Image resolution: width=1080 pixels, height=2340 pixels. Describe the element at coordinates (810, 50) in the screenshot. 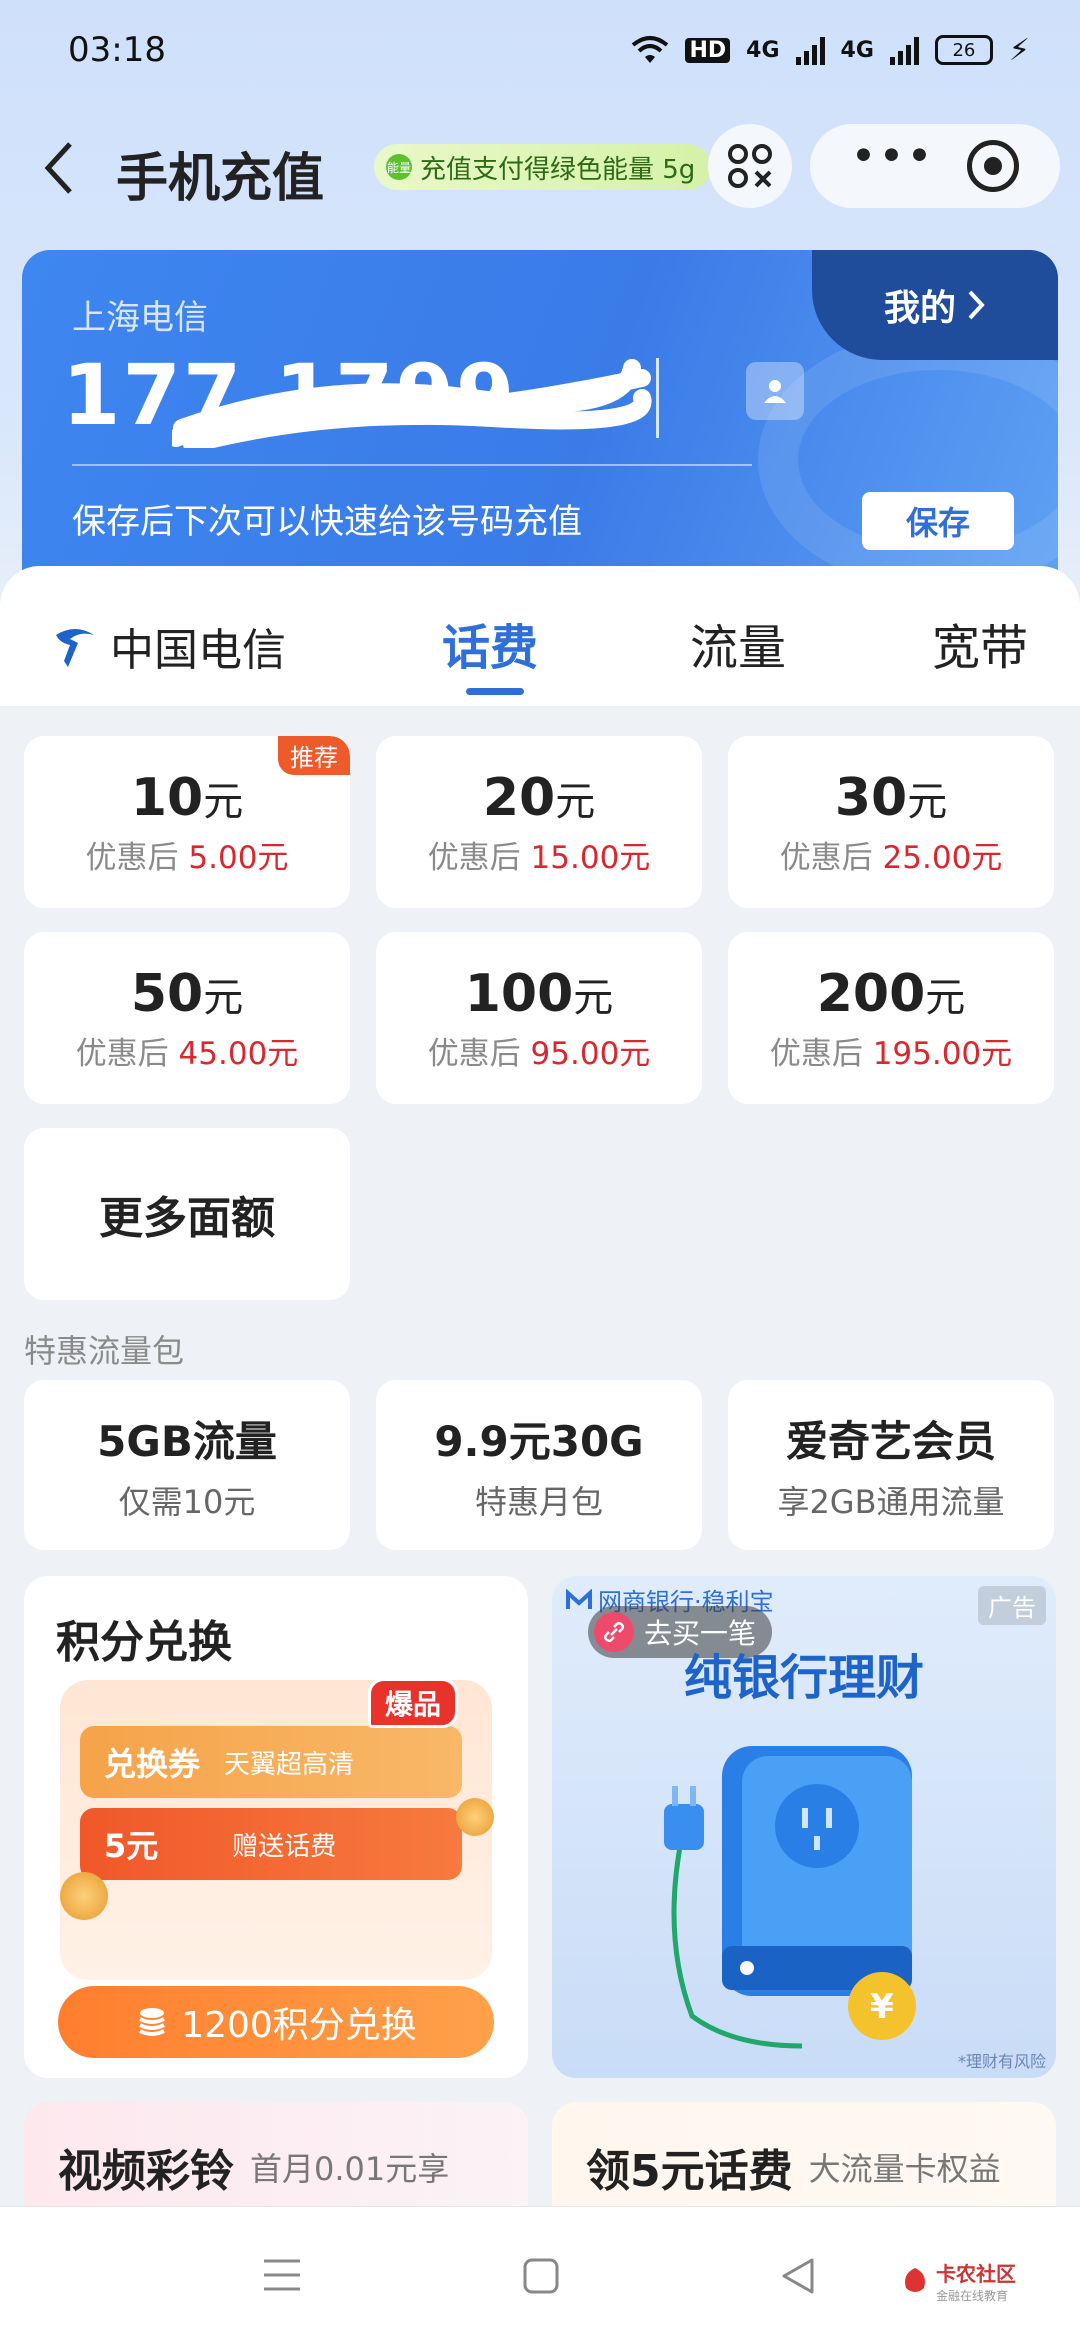

I see `signal-icon` at that location.